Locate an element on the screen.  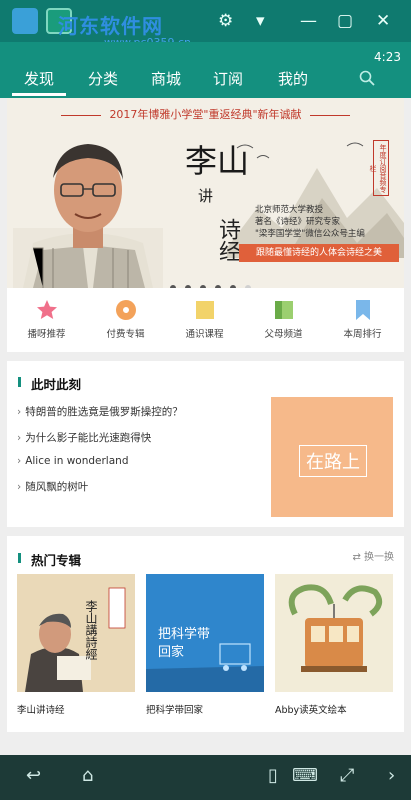
back-icon: ↩ is located at coordinates (33, 775).